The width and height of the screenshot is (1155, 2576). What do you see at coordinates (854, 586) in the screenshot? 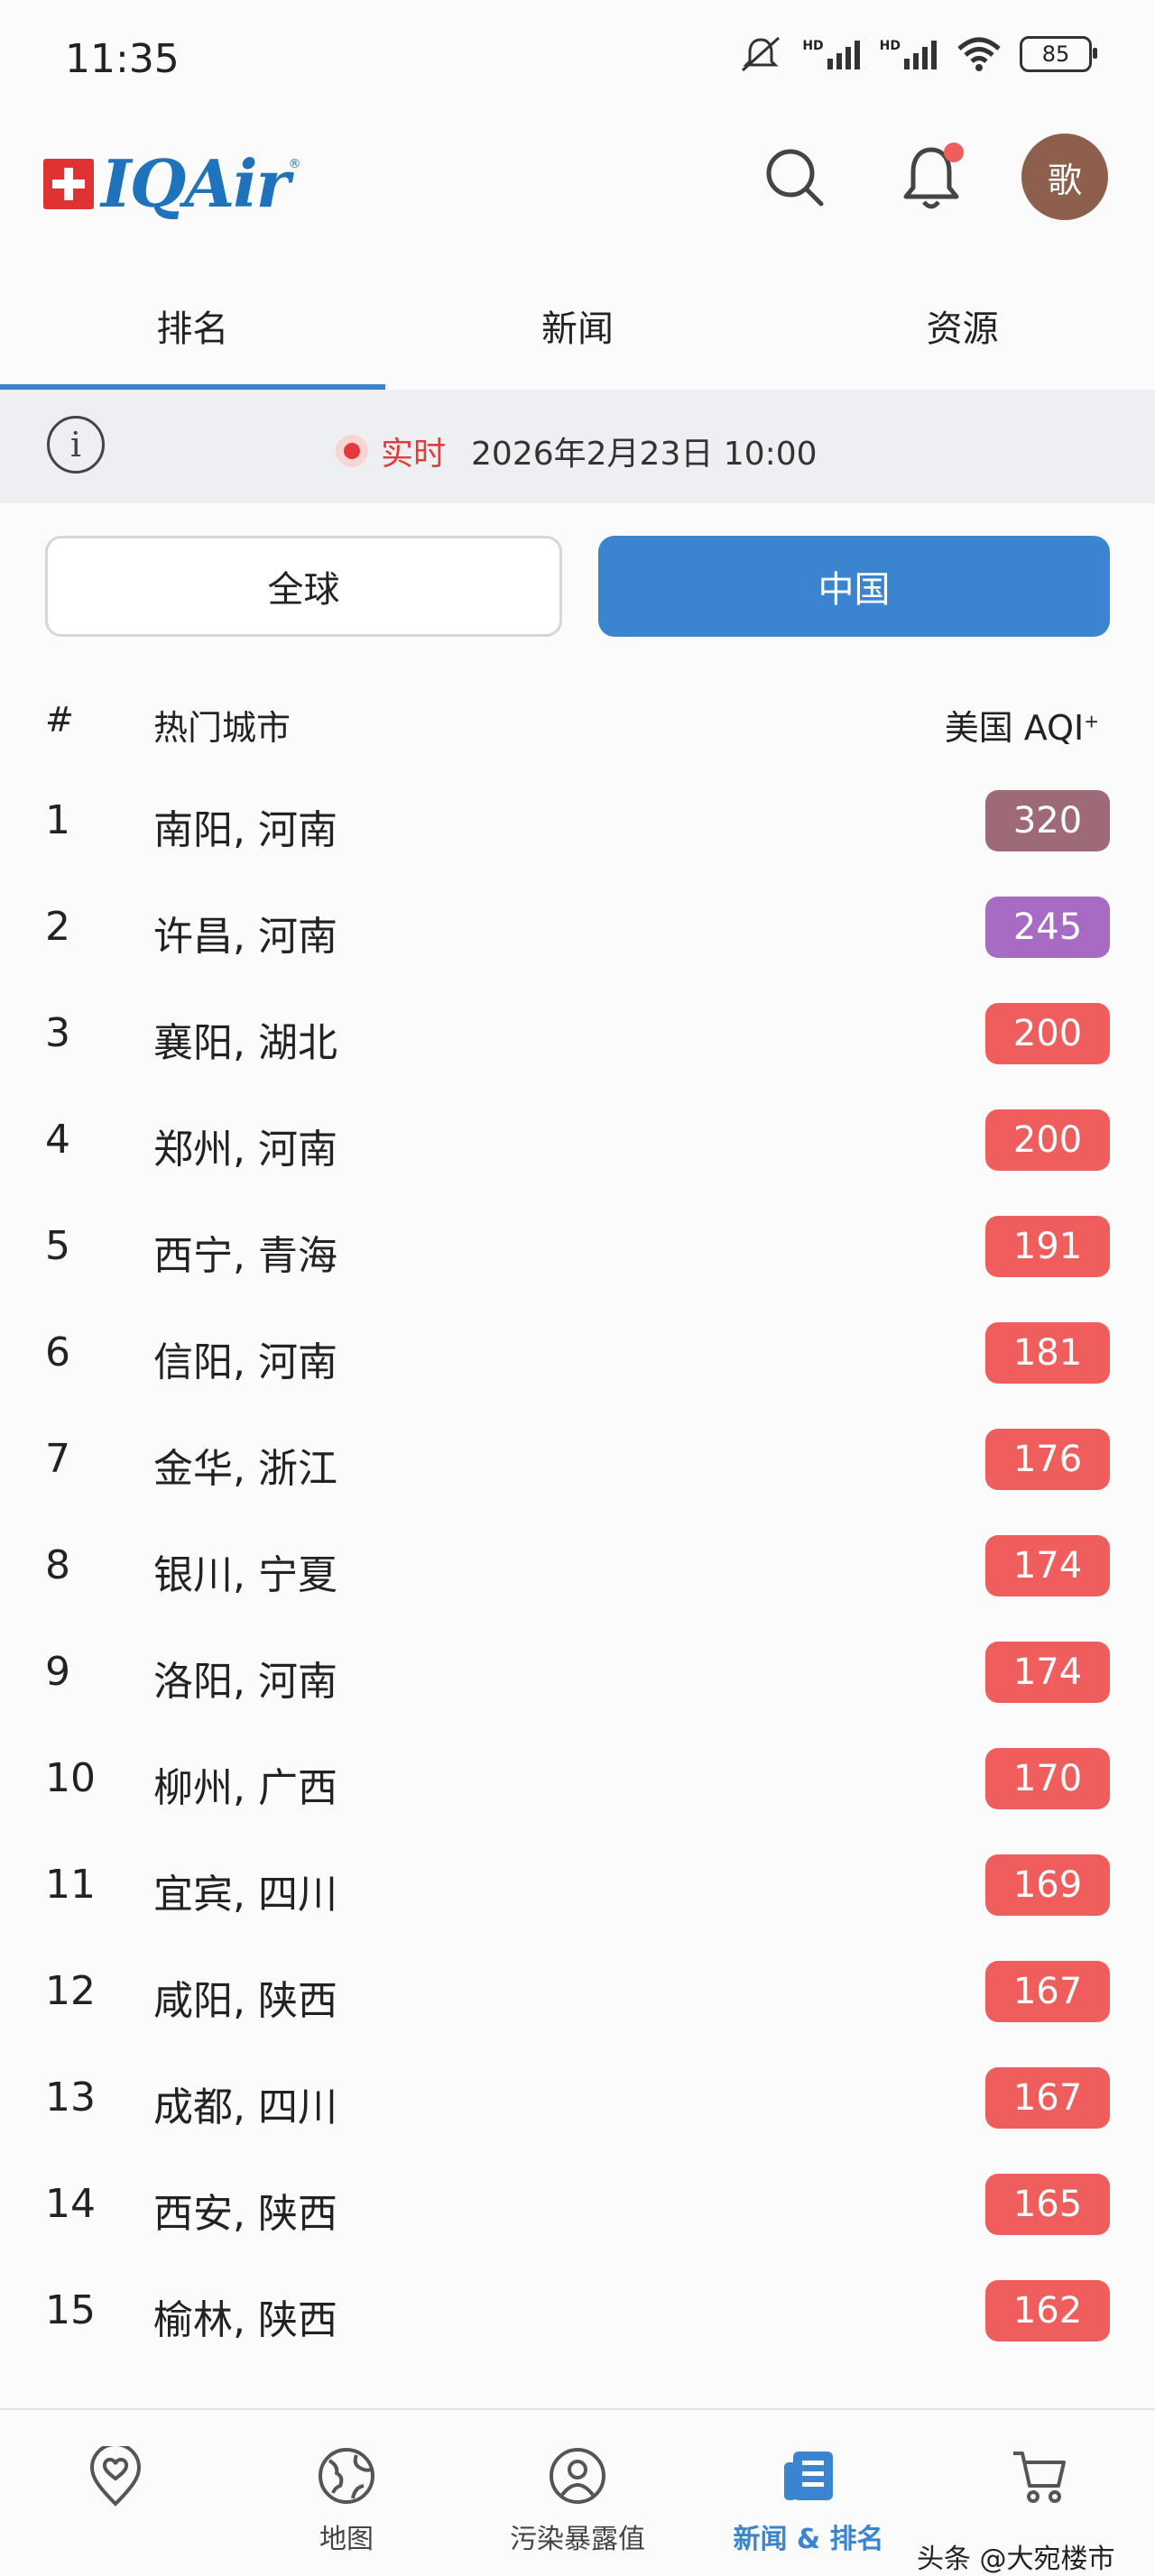
I see `china-button: 中国` at bounding box center [854, 586].